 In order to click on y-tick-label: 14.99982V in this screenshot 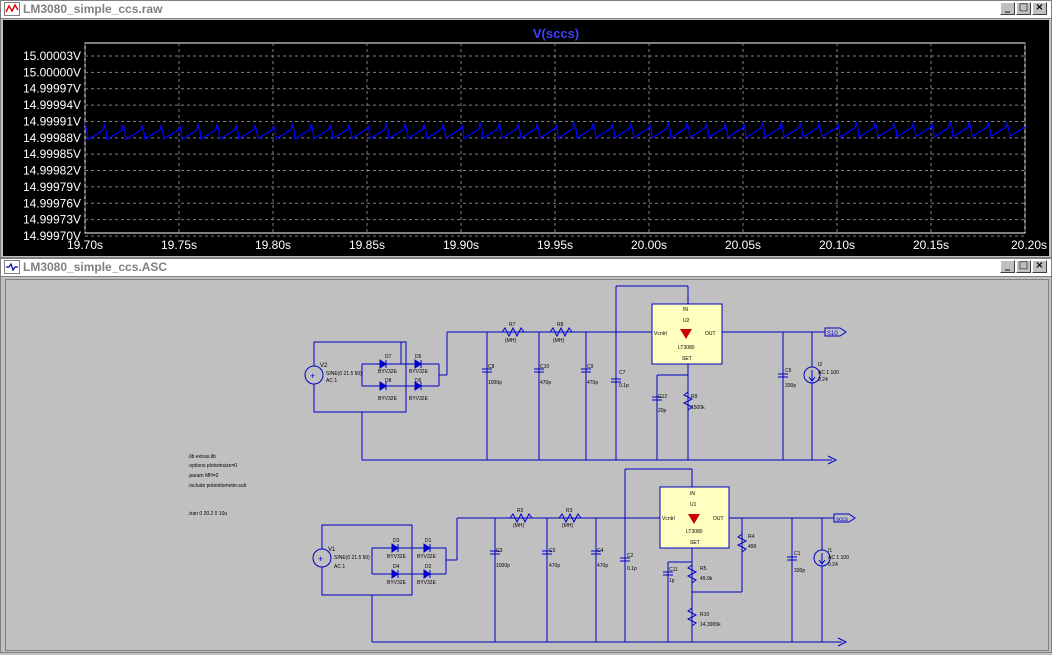, I will do `click(52, 171)`.